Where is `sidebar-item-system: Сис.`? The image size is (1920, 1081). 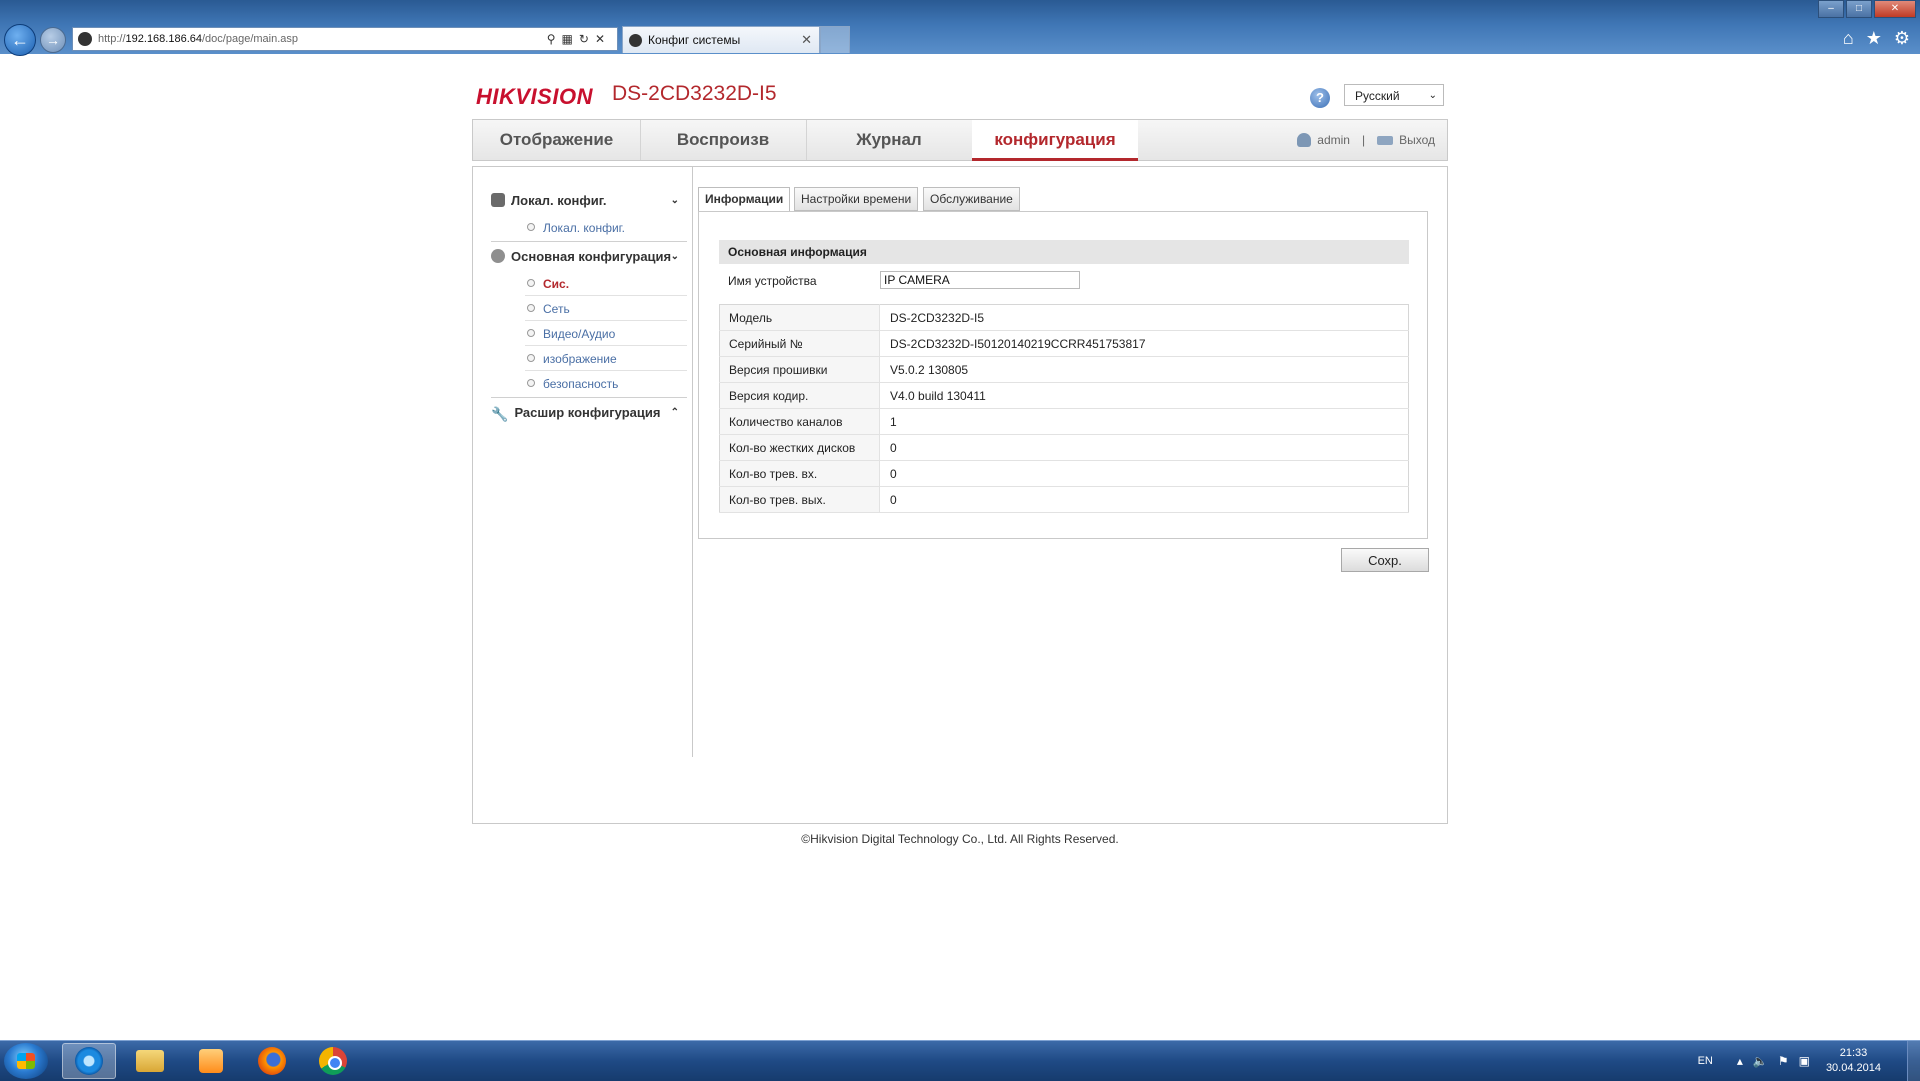
sidebar-item-system: Сис. is located at coordinates (606, 284).